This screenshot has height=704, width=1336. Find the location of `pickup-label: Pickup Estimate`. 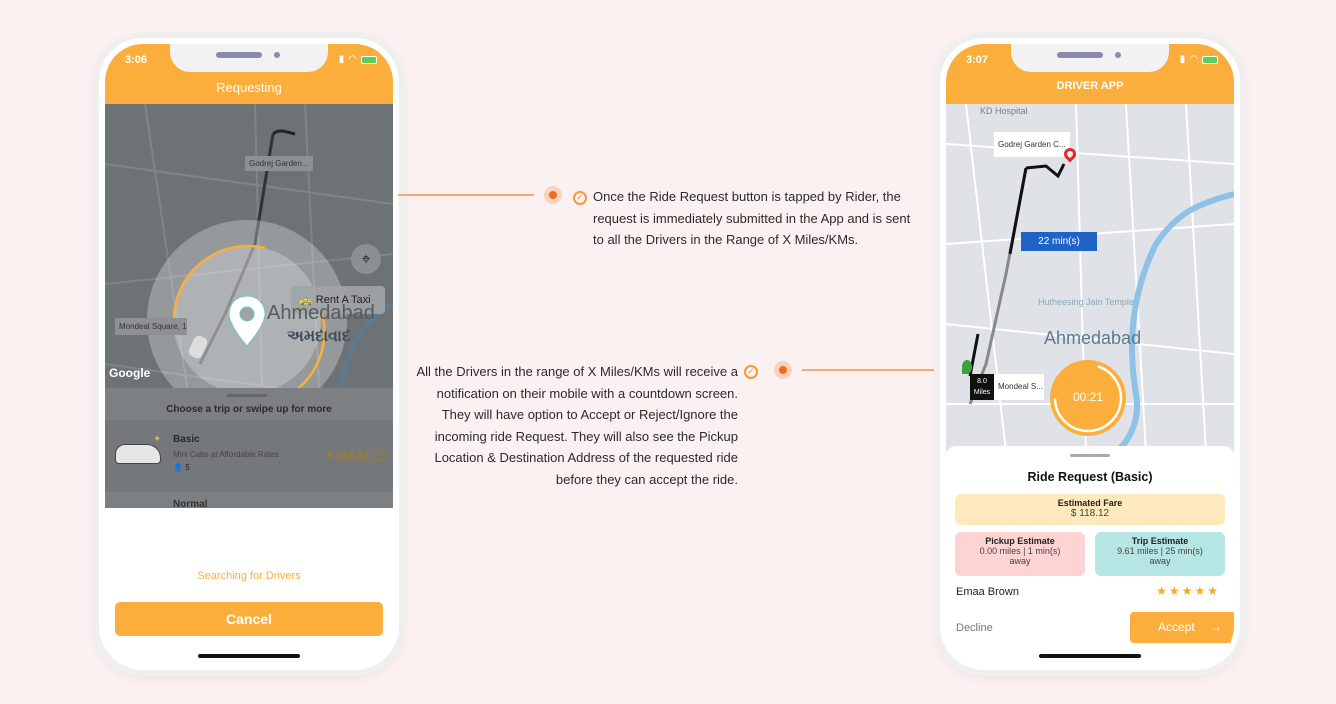

pickup-label: Pickup Estimate is located at coordinates (1020, 541).